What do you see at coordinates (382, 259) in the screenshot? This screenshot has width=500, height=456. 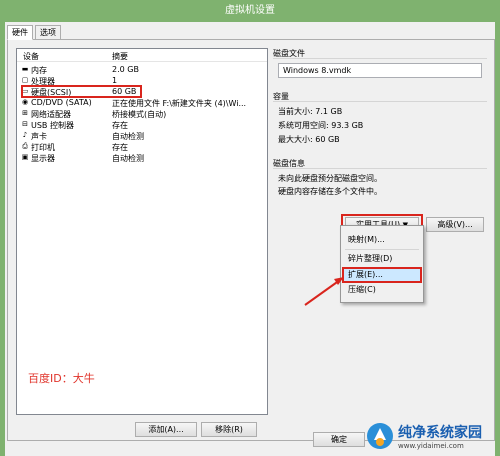 I see `menu-item-defragment: 碎片整理(D)` at bounding box center [382, 259].